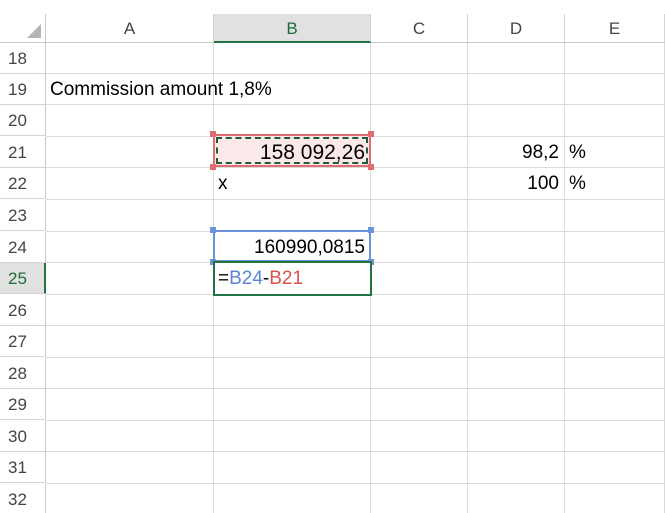  I want to click on row-header-25: 25, so click(23, 278).